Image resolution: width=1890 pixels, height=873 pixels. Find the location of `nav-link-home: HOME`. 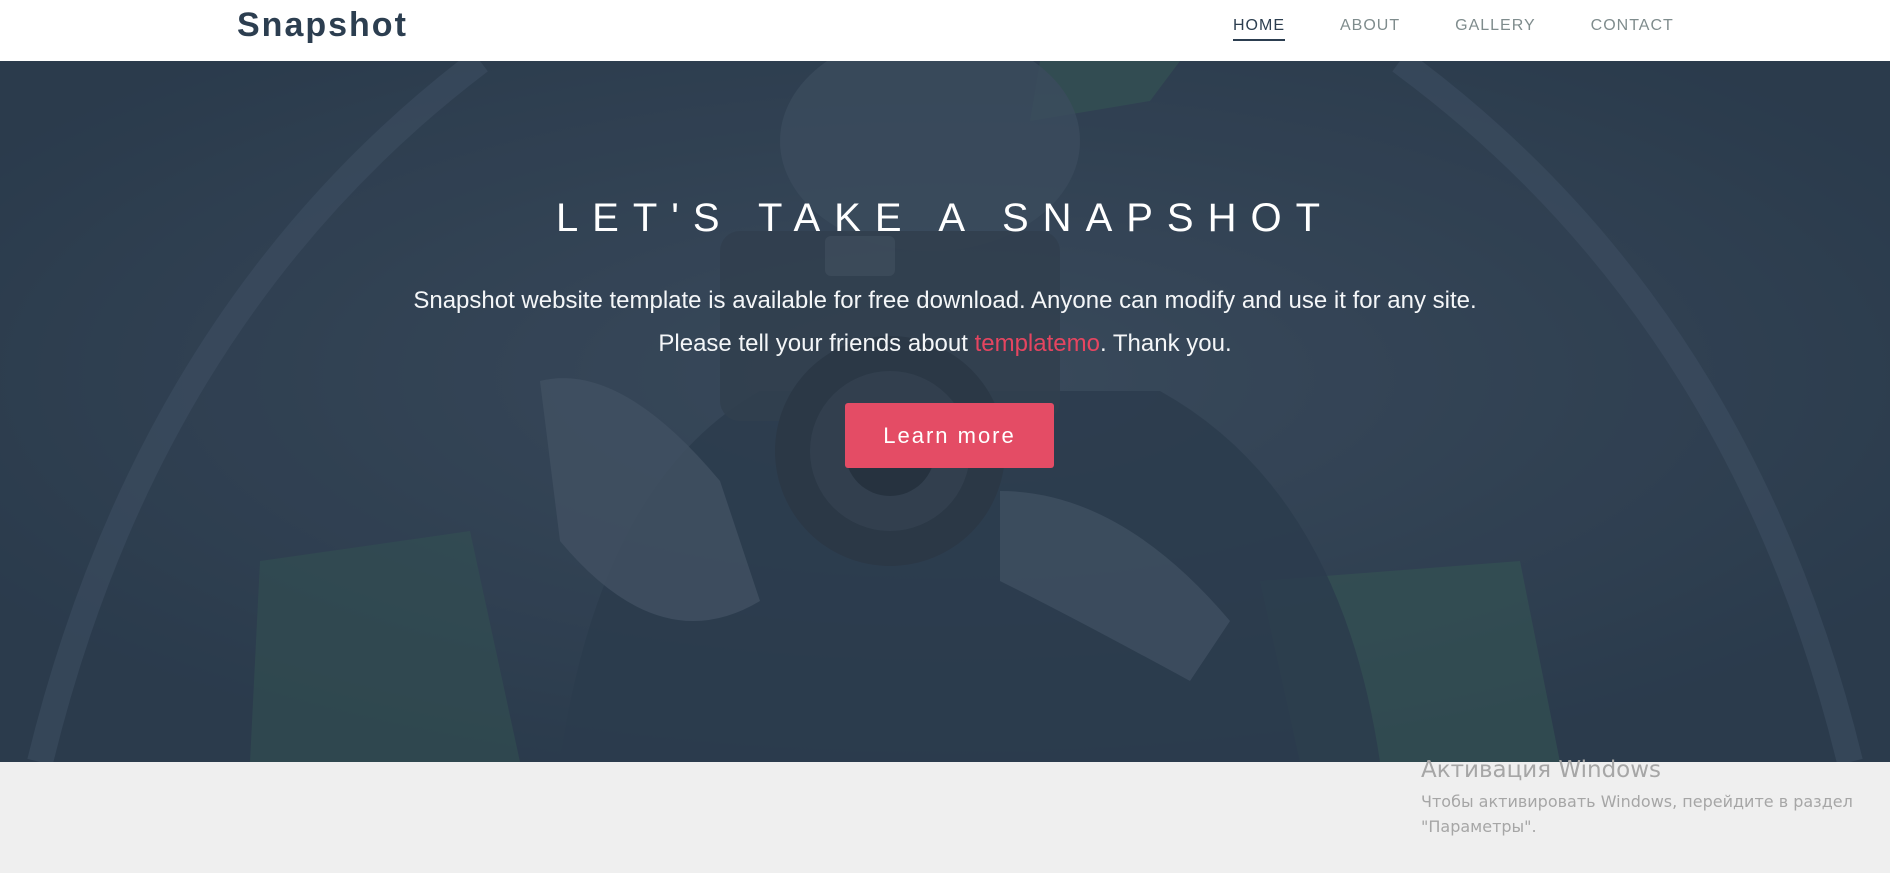

nav-link-home: HOME is located at coordinates (1259, 20).